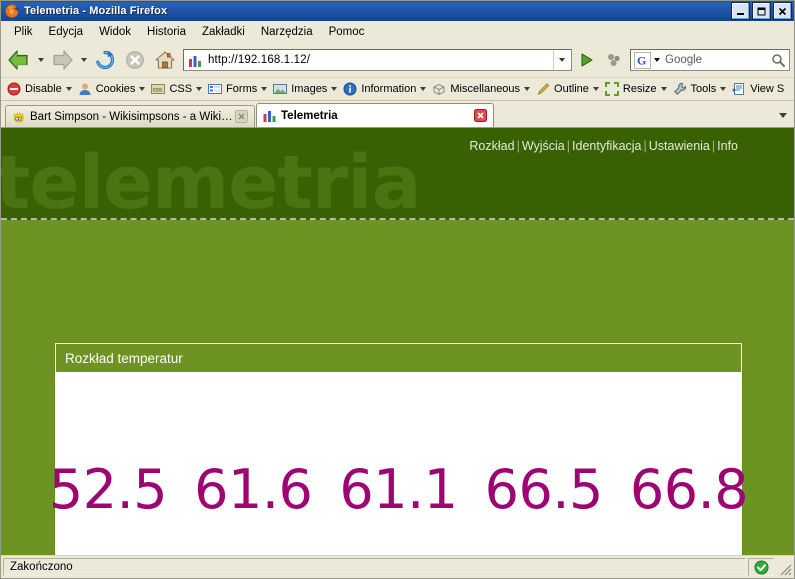 Image resolution: width=795 pixels, height=579 pixels. I want to click on maximize-button, so click(761, 11).